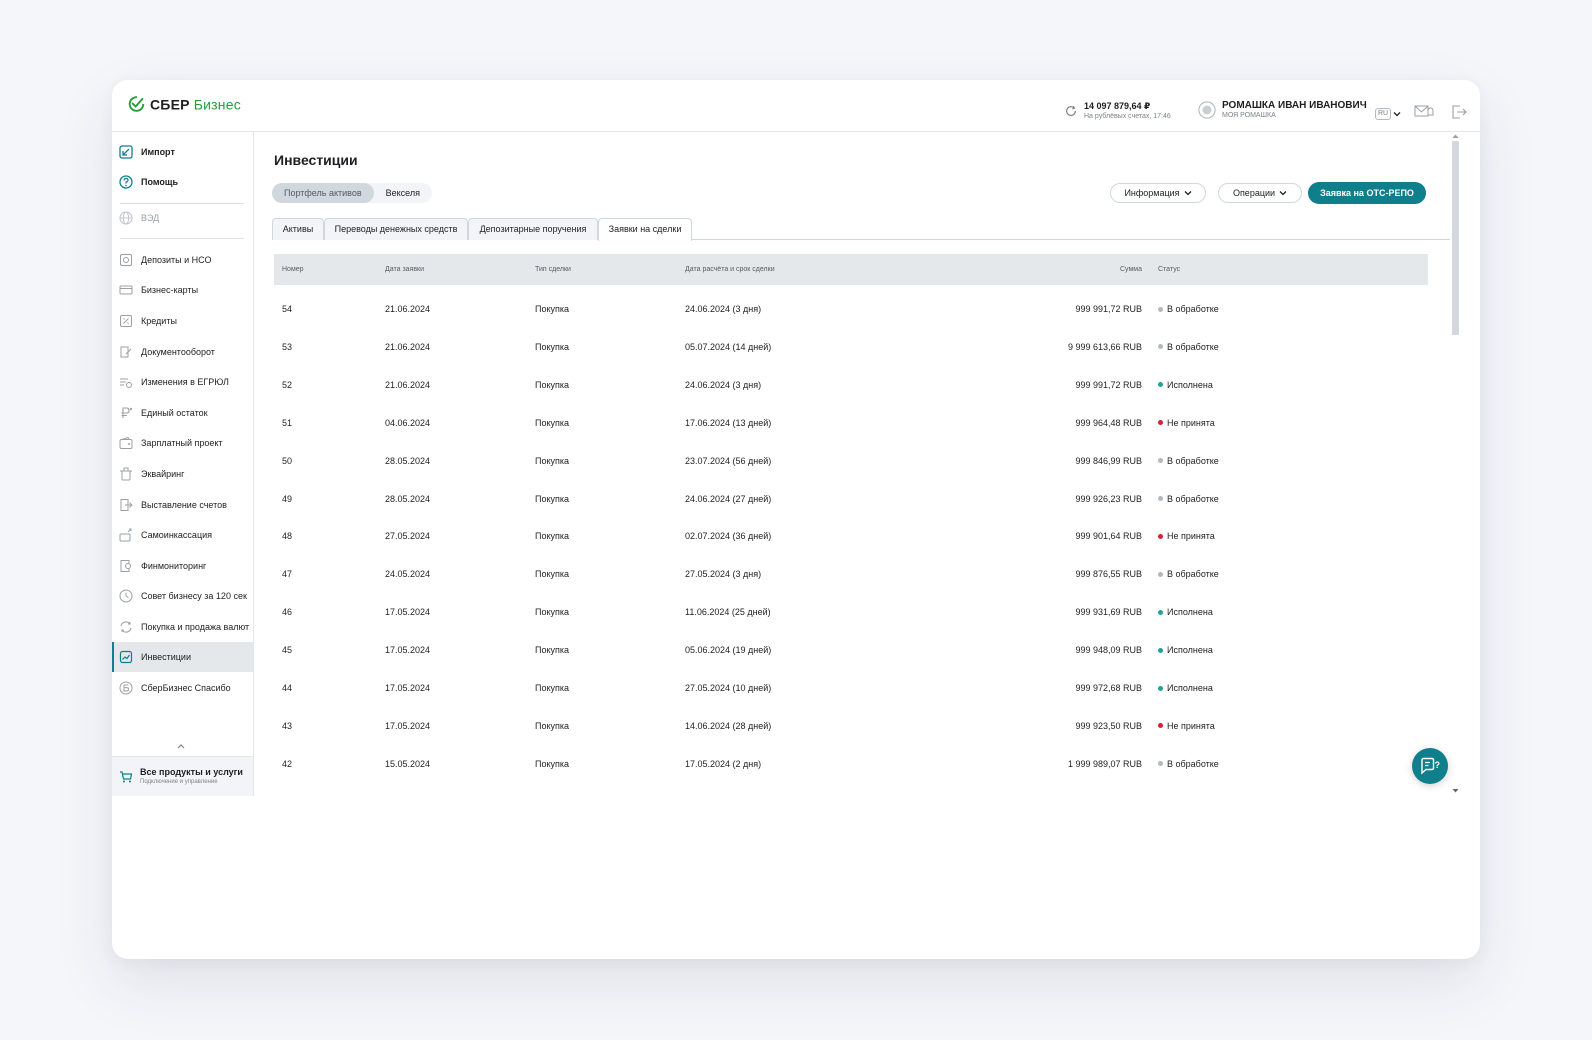  Describe the element at coordinates (1430, 766) in the screenshot. I see `chat-support-button: ?` at that location.